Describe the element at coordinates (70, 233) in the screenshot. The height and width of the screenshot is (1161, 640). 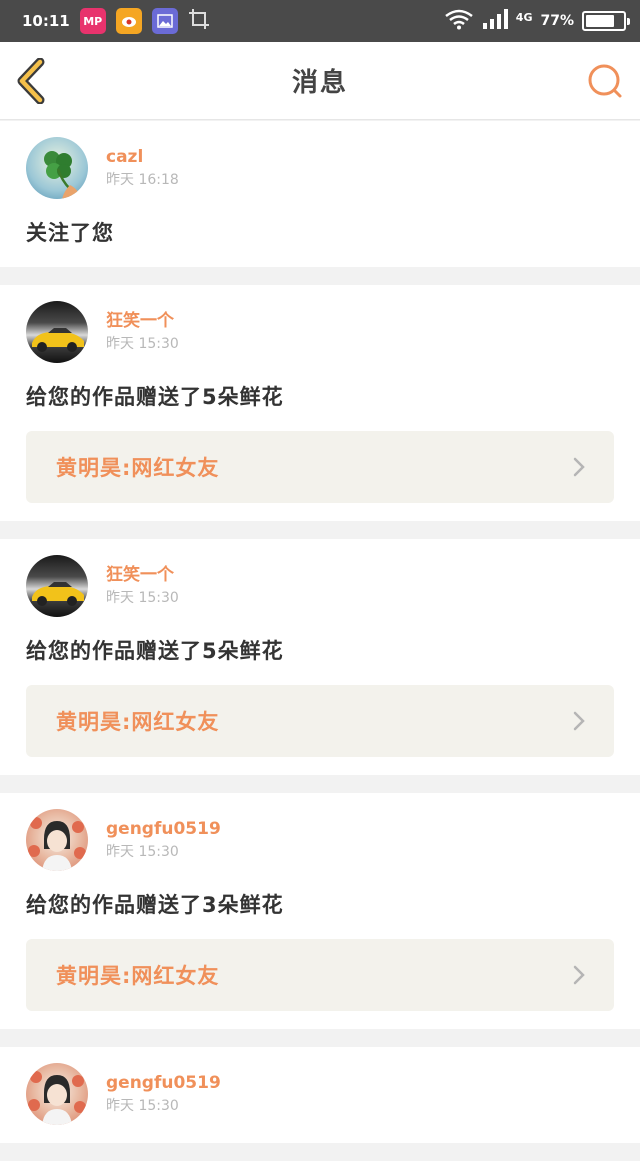
I see `message-text: 关注了您` at that location.